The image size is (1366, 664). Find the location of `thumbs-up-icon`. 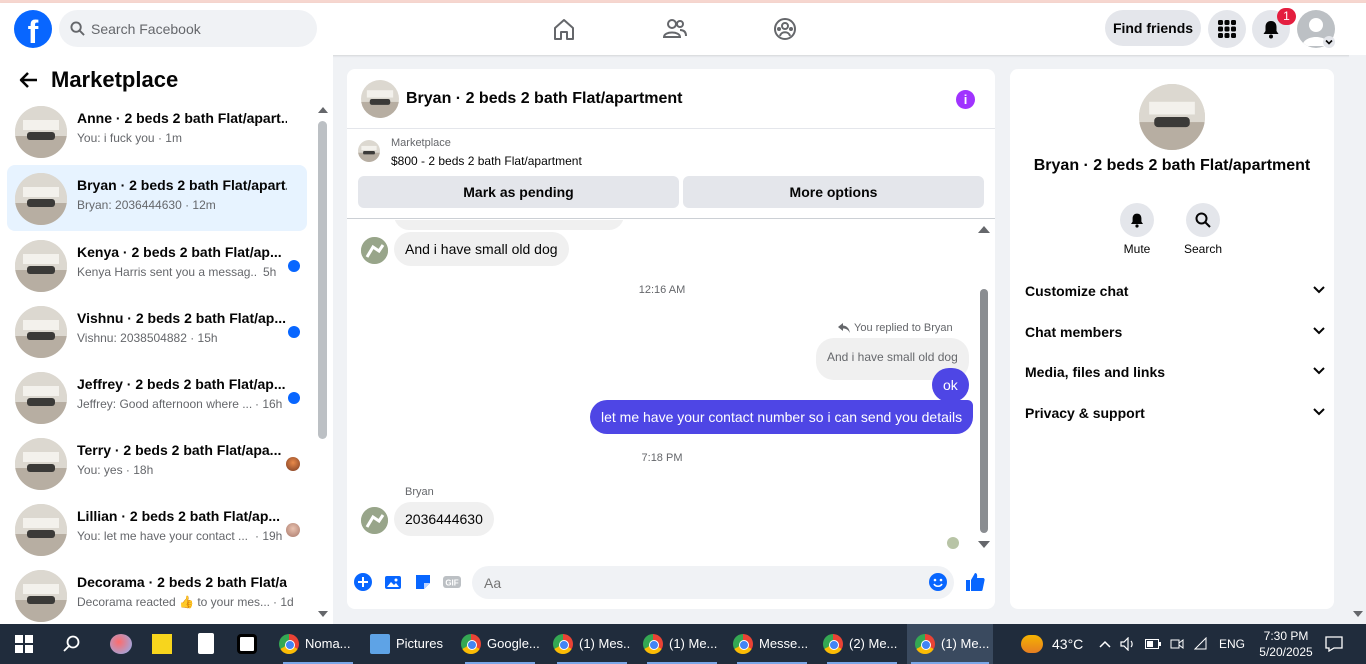

thumbs-up-icon is located at coordinates (975, 582).